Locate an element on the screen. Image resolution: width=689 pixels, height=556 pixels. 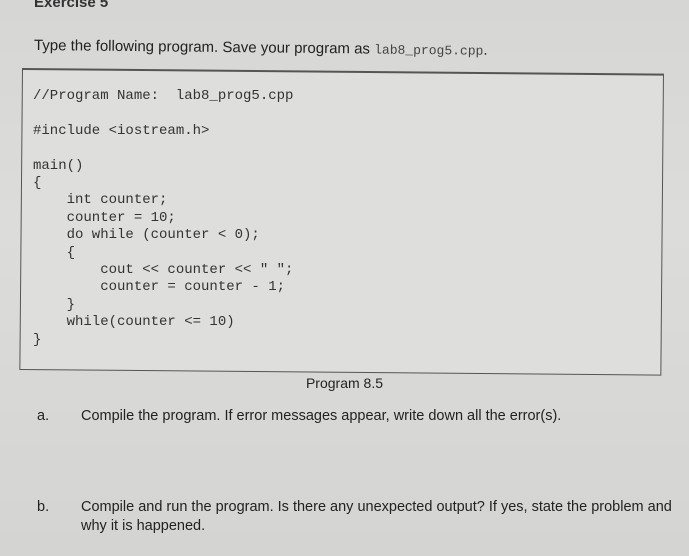
code-line: cout << counter << " "; is located at coordinates (163, 270).